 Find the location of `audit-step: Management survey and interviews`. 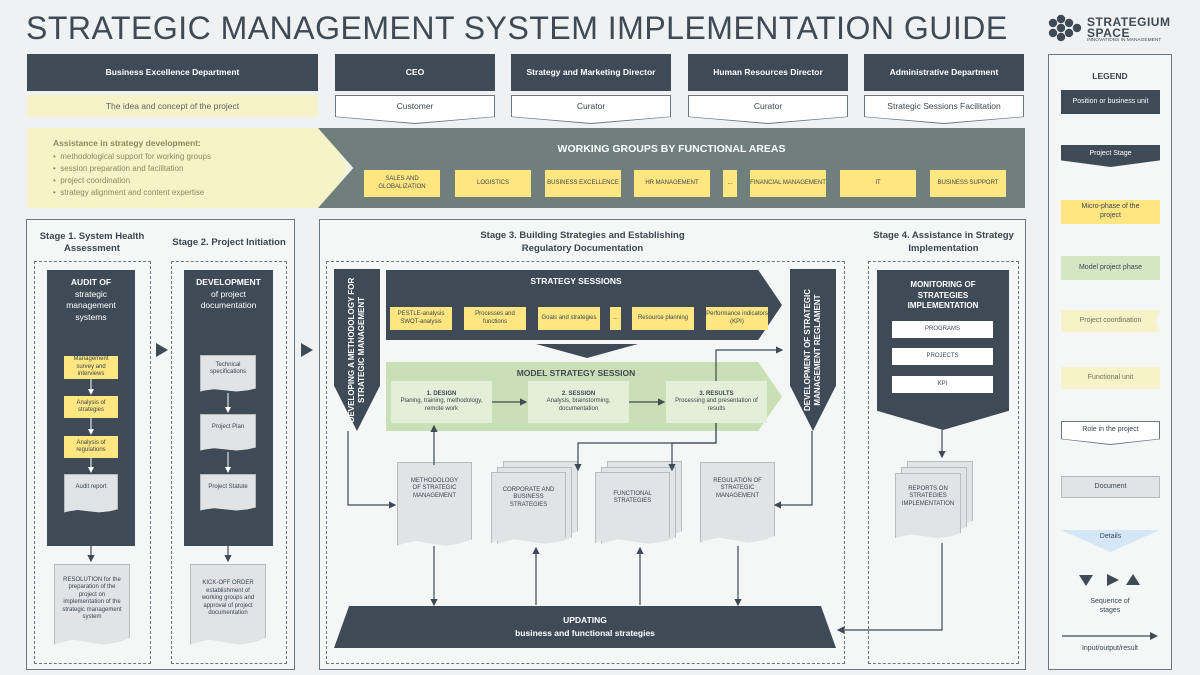

audit-step: Management survey and interviews is located at coordinates (91, 367).